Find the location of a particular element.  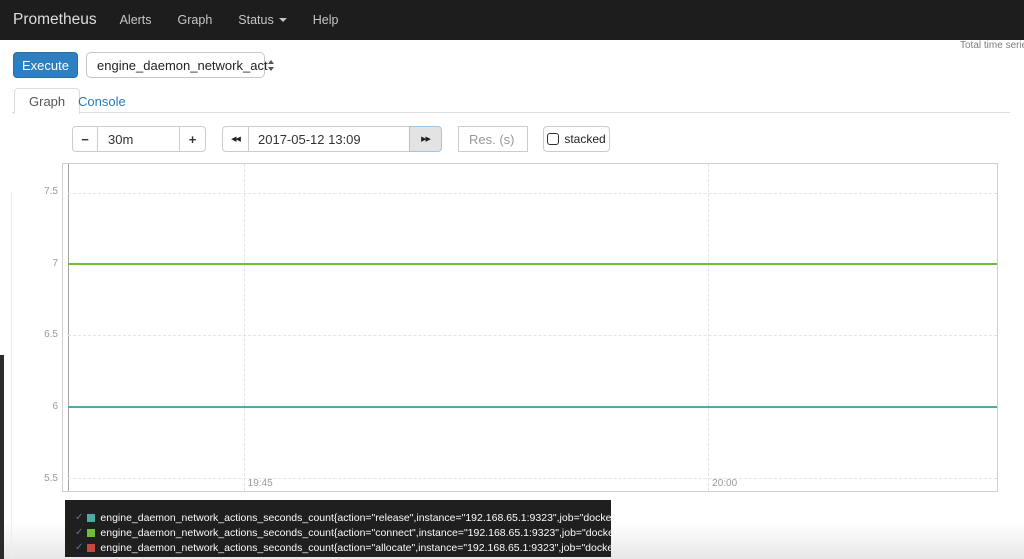

nav-item-alerts: Alerts is located at coordinates (136, 20).